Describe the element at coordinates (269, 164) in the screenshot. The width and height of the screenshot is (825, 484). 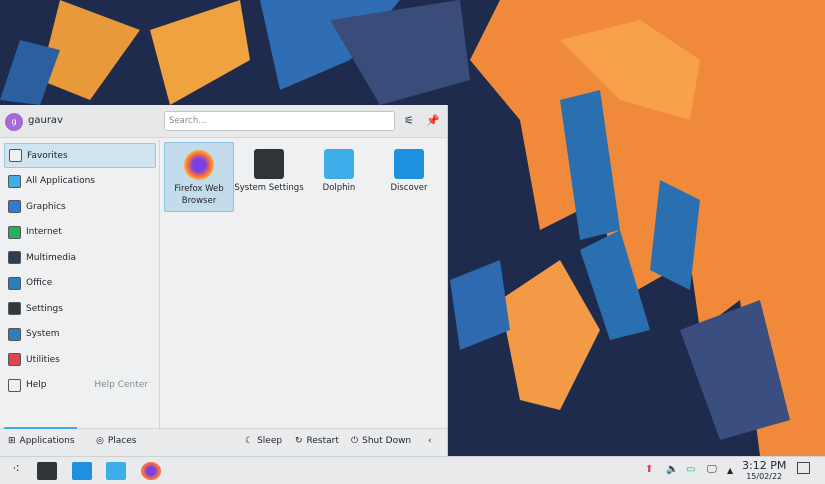
I see `system-settings-icon` at that location.